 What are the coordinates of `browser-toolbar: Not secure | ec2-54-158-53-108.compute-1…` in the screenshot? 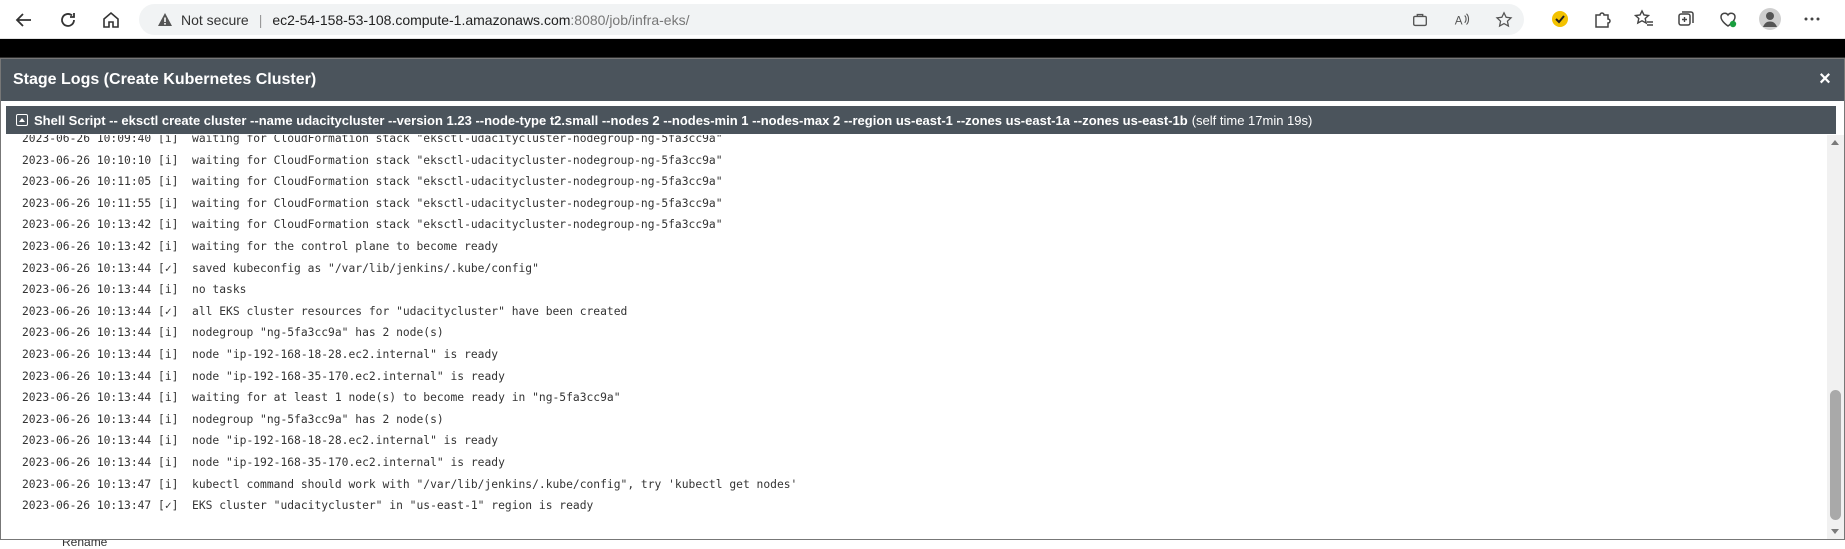 It's located at (922, 19).